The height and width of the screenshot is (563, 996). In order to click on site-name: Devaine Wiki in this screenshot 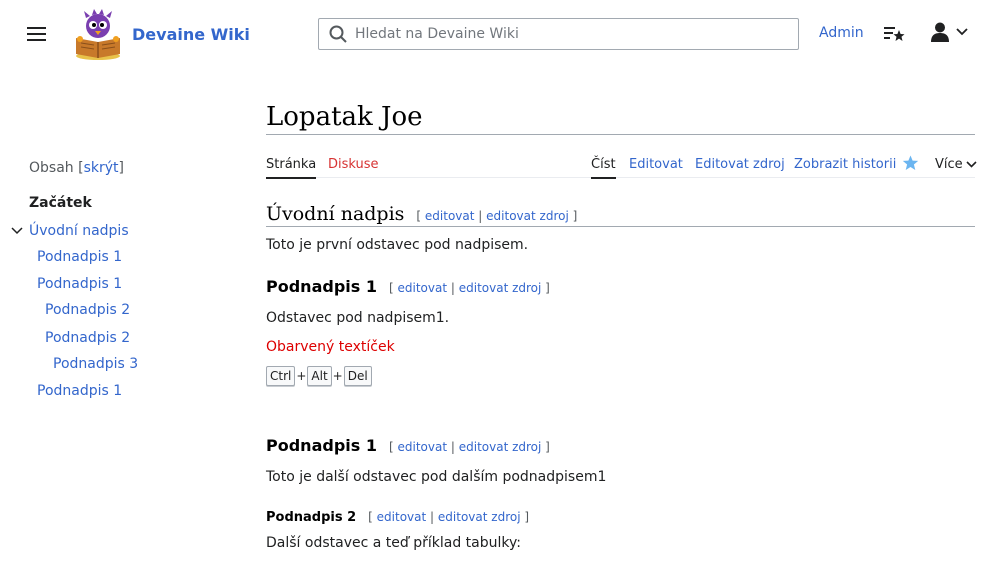, I will do `click(191, 34)`.